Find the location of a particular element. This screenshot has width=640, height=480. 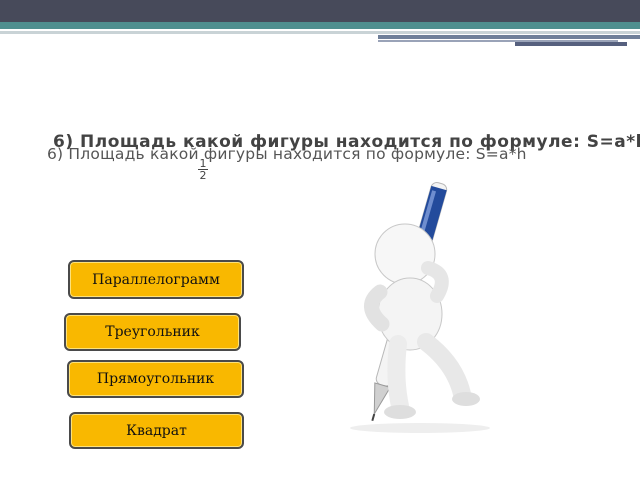

fraction-denominator: 2 is located at coordinates (203, 175).